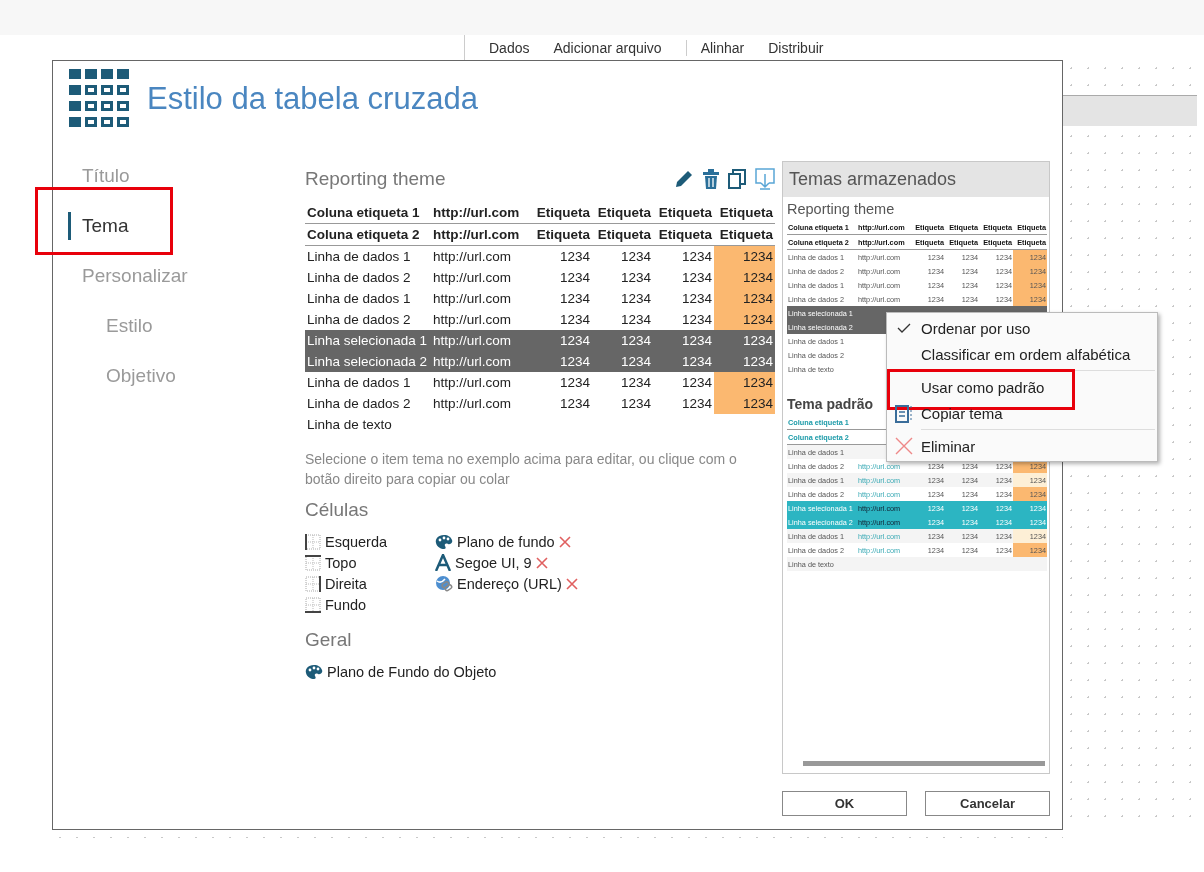  What do you see at coordinates (98, 226) in the screenshot?
I see `nav-item: Tema` at bounding box center [98, 226].